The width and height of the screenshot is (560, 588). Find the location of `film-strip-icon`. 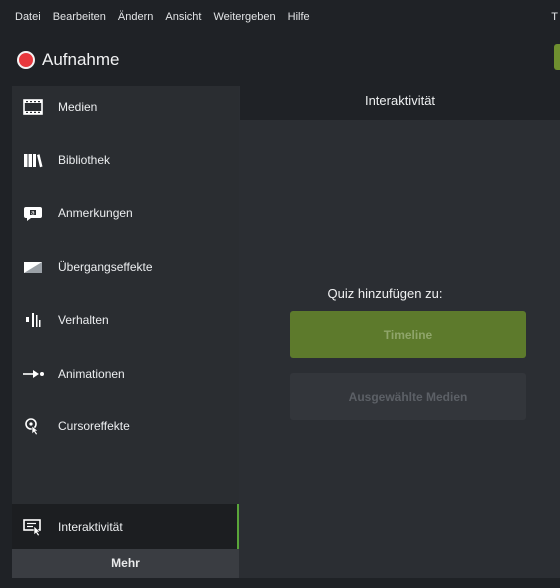

film-strip-icon is located at coordinates (33, 107).